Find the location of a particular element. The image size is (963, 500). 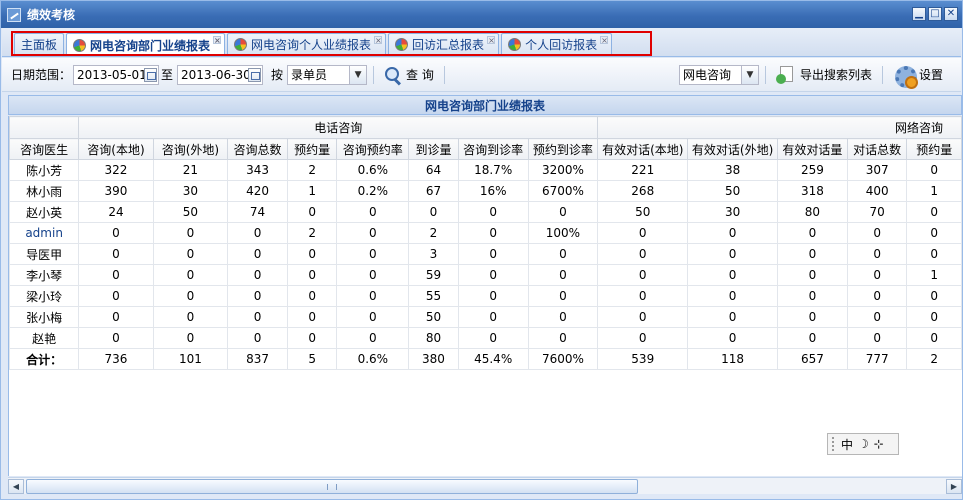

column-header: 有效对话(本地) is located at coordinates (643, 149).